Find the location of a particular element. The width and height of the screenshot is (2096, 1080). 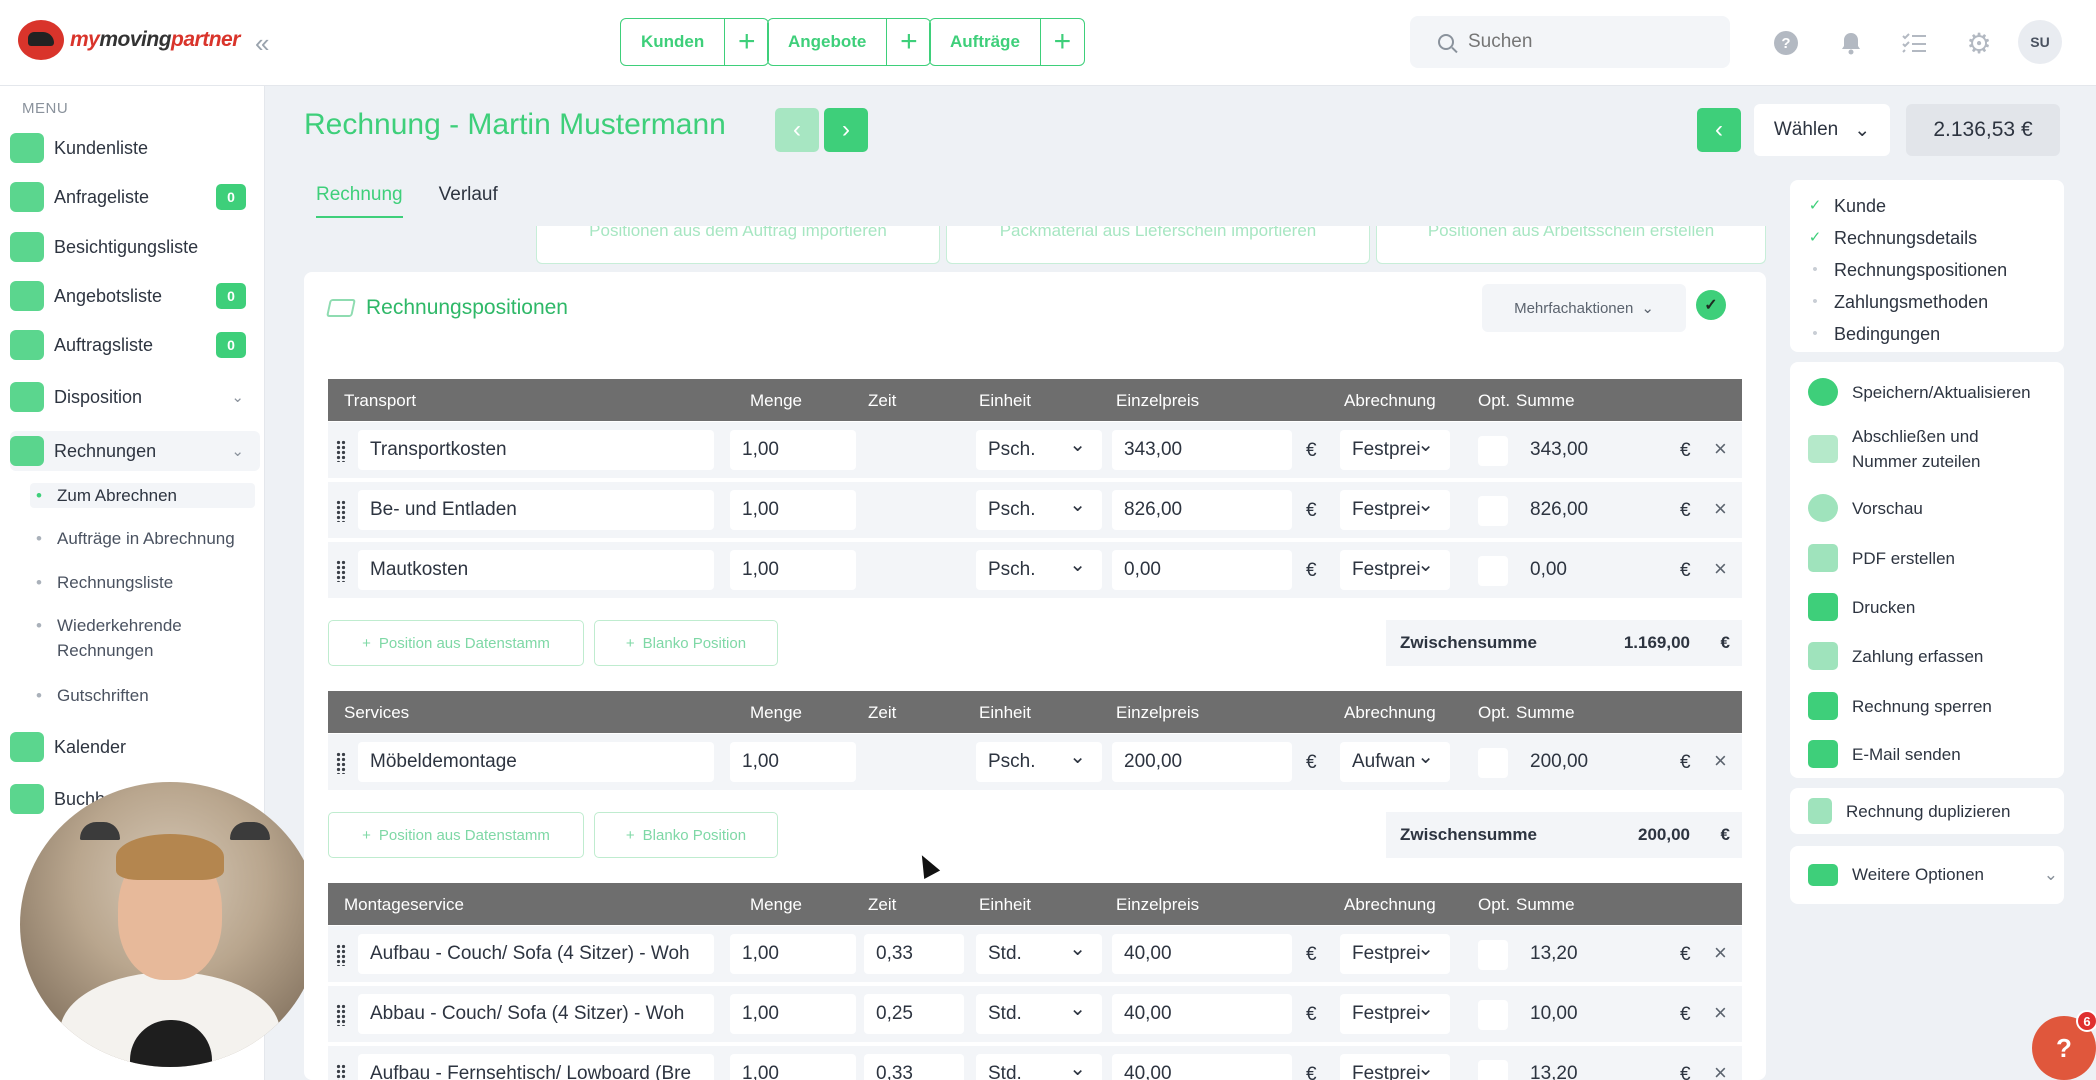

unit-price-input: 200,00 is located at coordinates (1202, 762).